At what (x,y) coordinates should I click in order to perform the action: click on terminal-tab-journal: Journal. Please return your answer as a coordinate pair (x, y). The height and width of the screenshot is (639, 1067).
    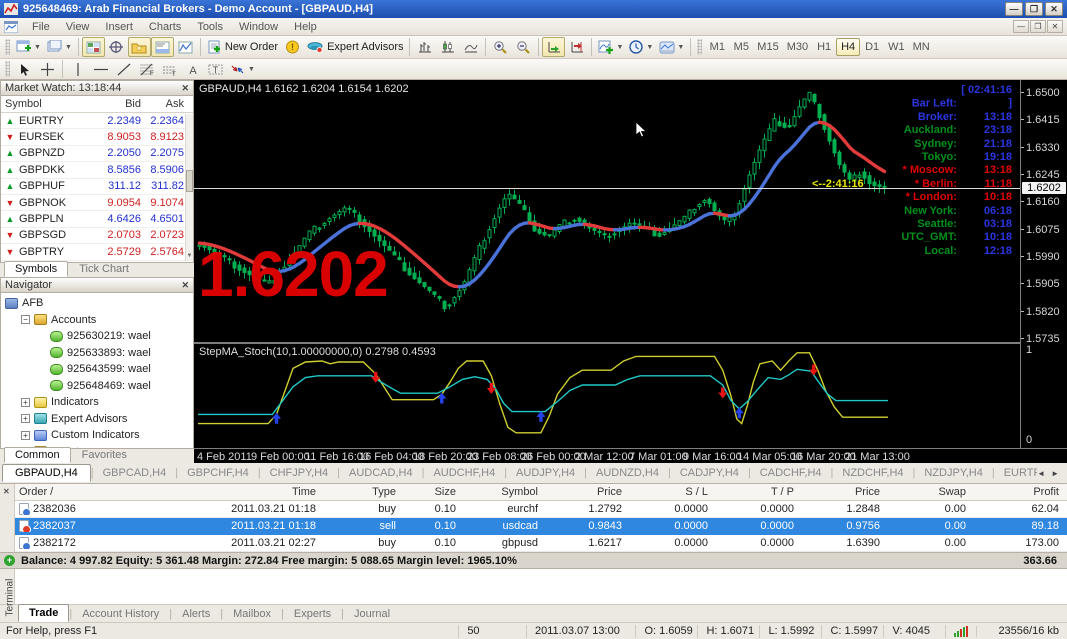
    Looking at the image, I should click on (372, 614).